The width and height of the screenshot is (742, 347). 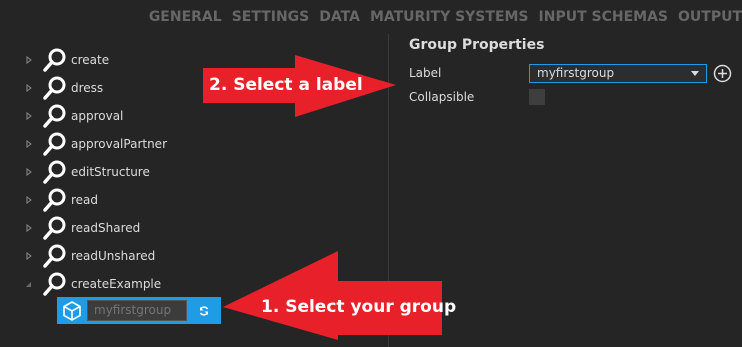 I want to click on tree-item-label: read, so click(x=85, y=200).